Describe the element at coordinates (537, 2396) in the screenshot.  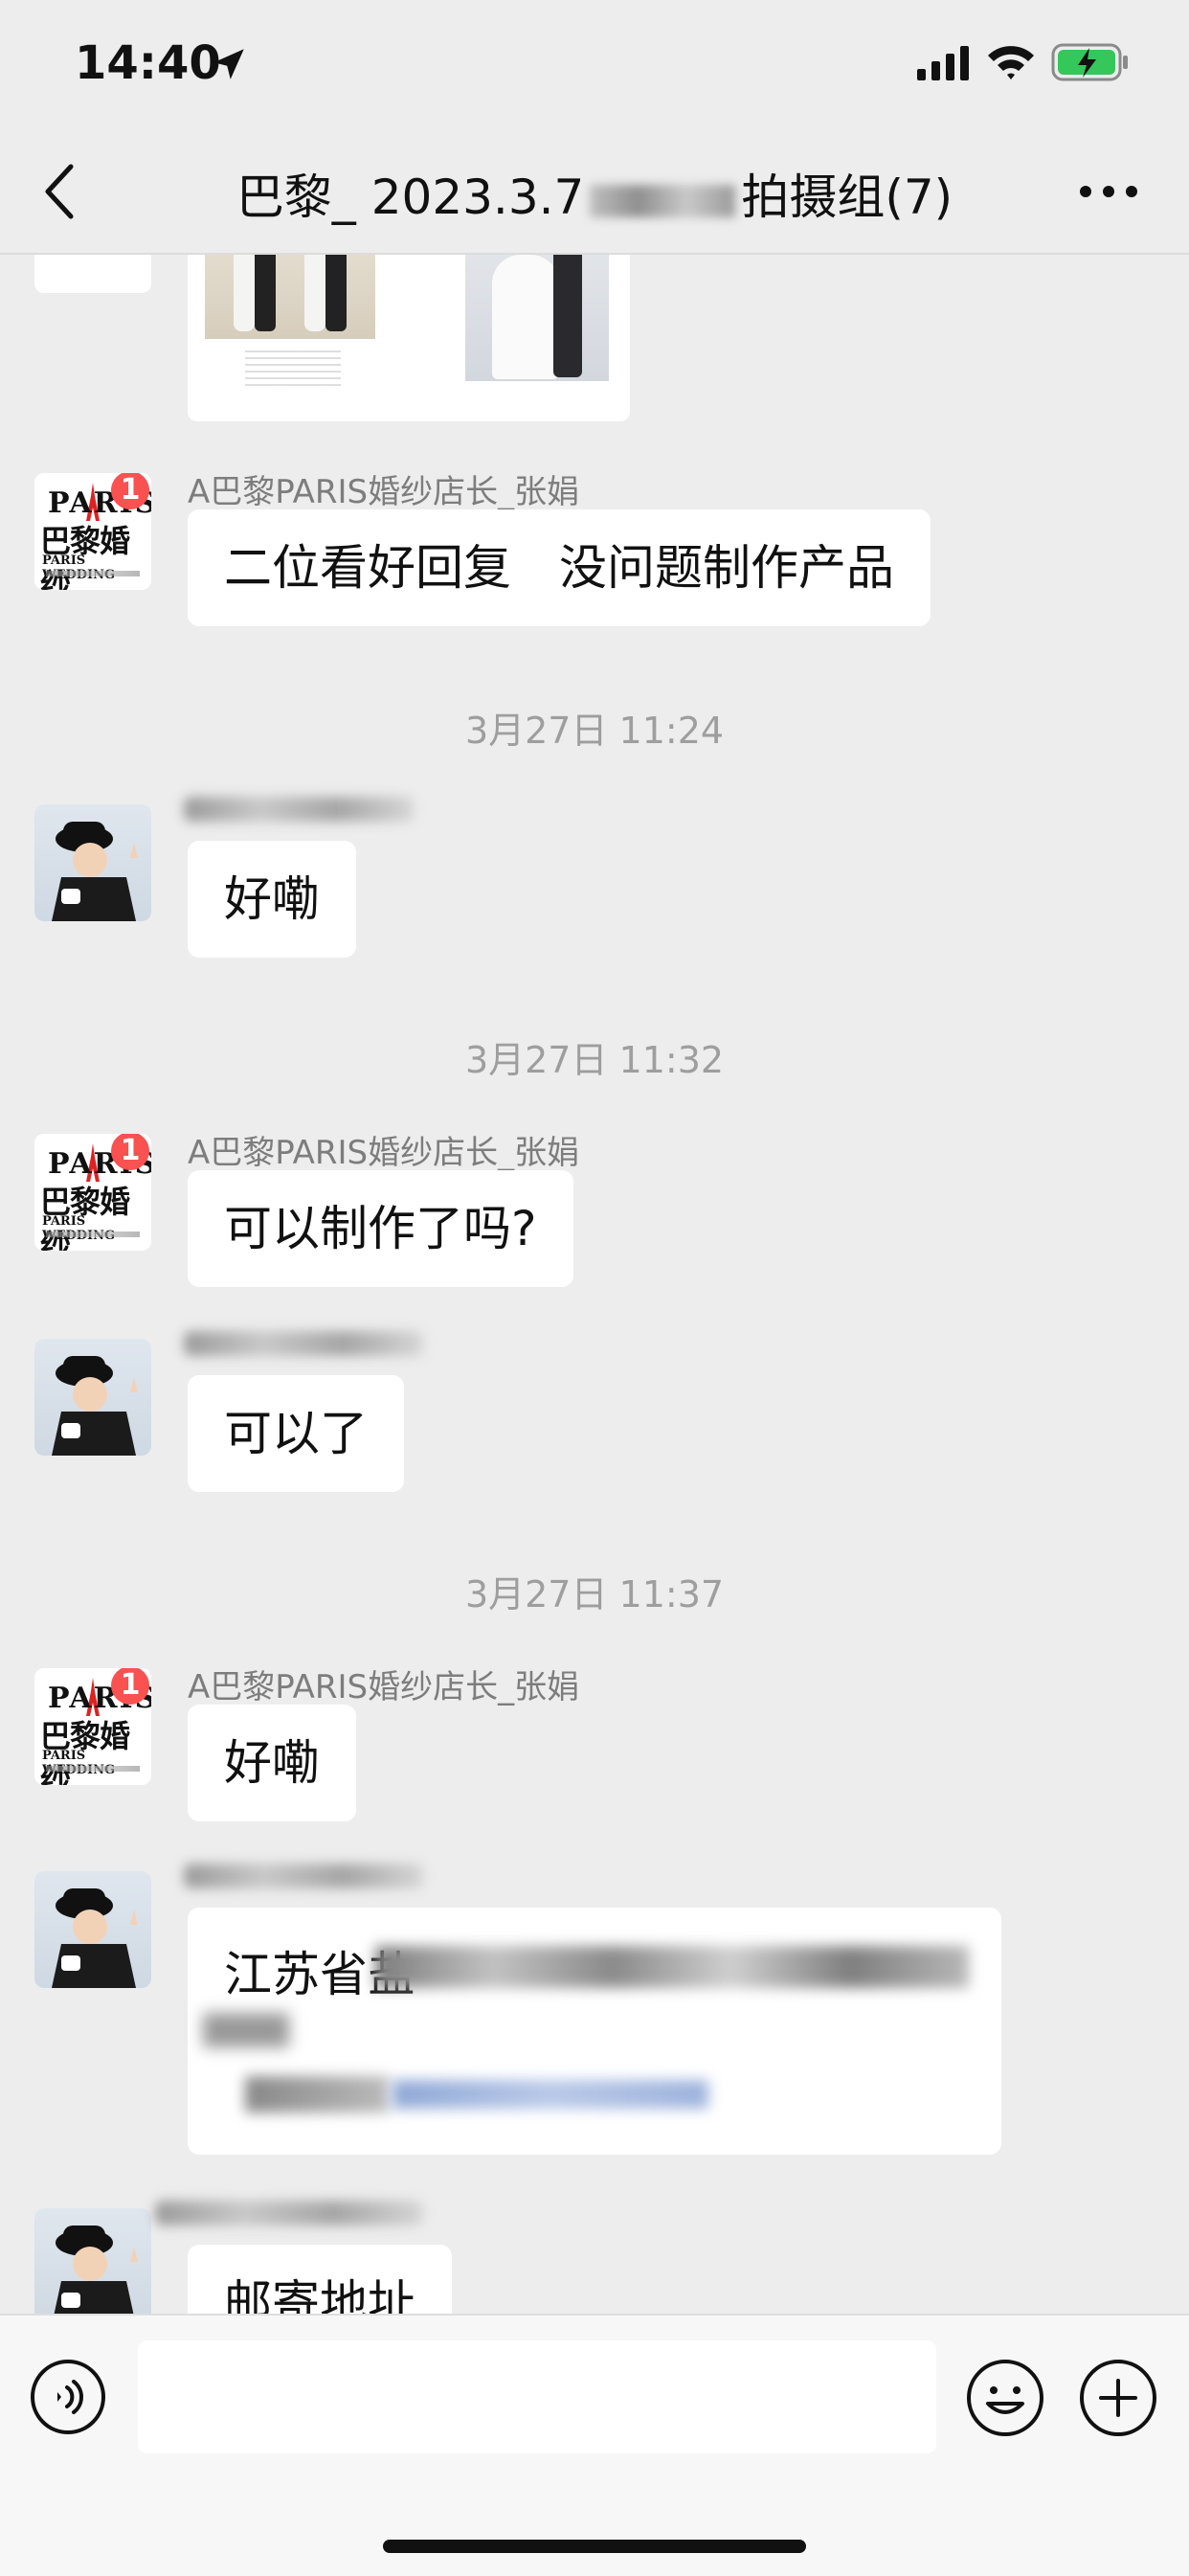
I see `message-input` at that location.